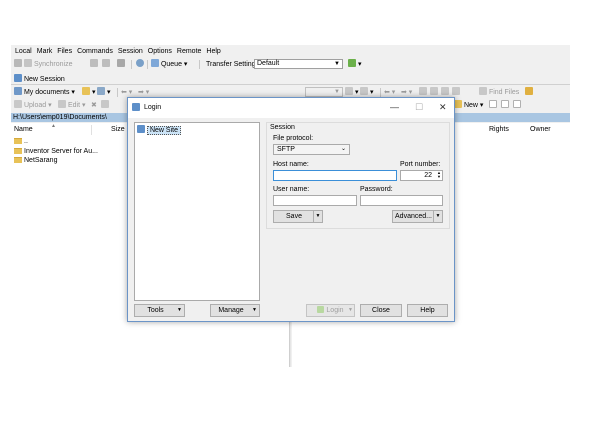 The height and width of the screenshot is (444, 592). I want to click on minimize-button: —, so click(394, 107).